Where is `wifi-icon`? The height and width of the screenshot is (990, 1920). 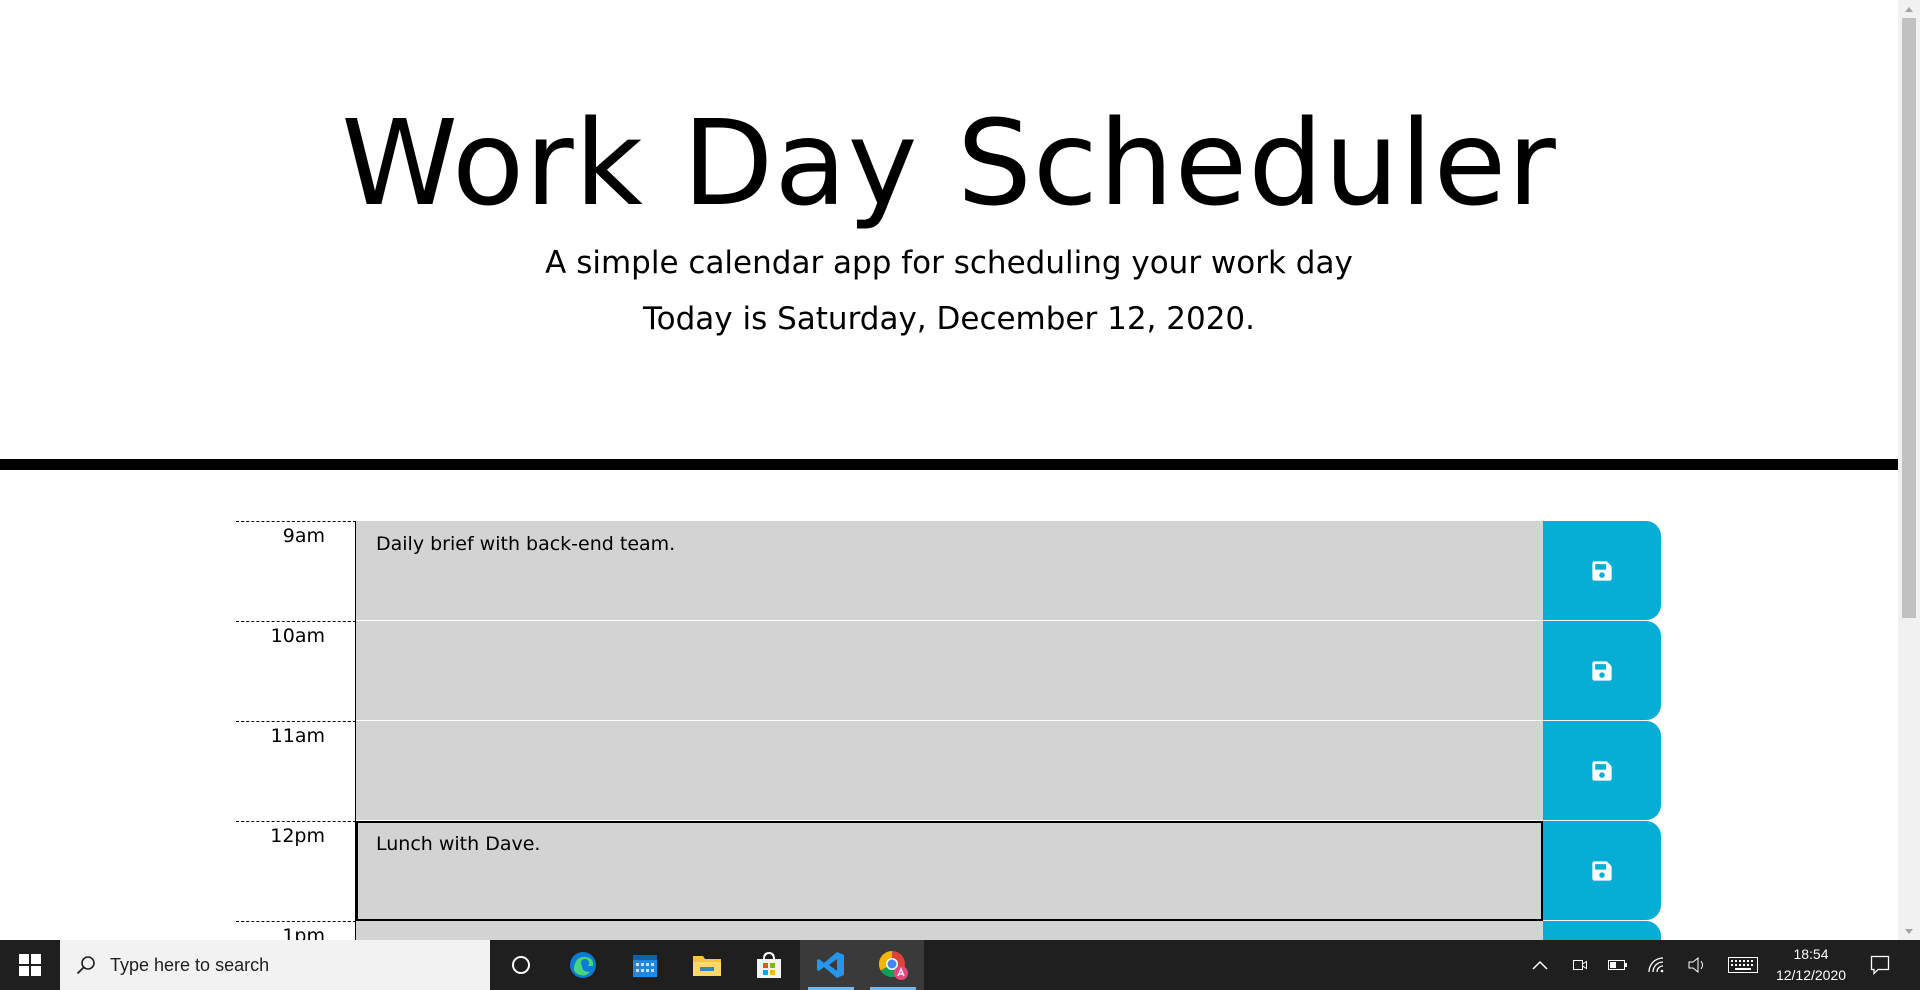
wifi-icon is located at coordinates (1658, 965).